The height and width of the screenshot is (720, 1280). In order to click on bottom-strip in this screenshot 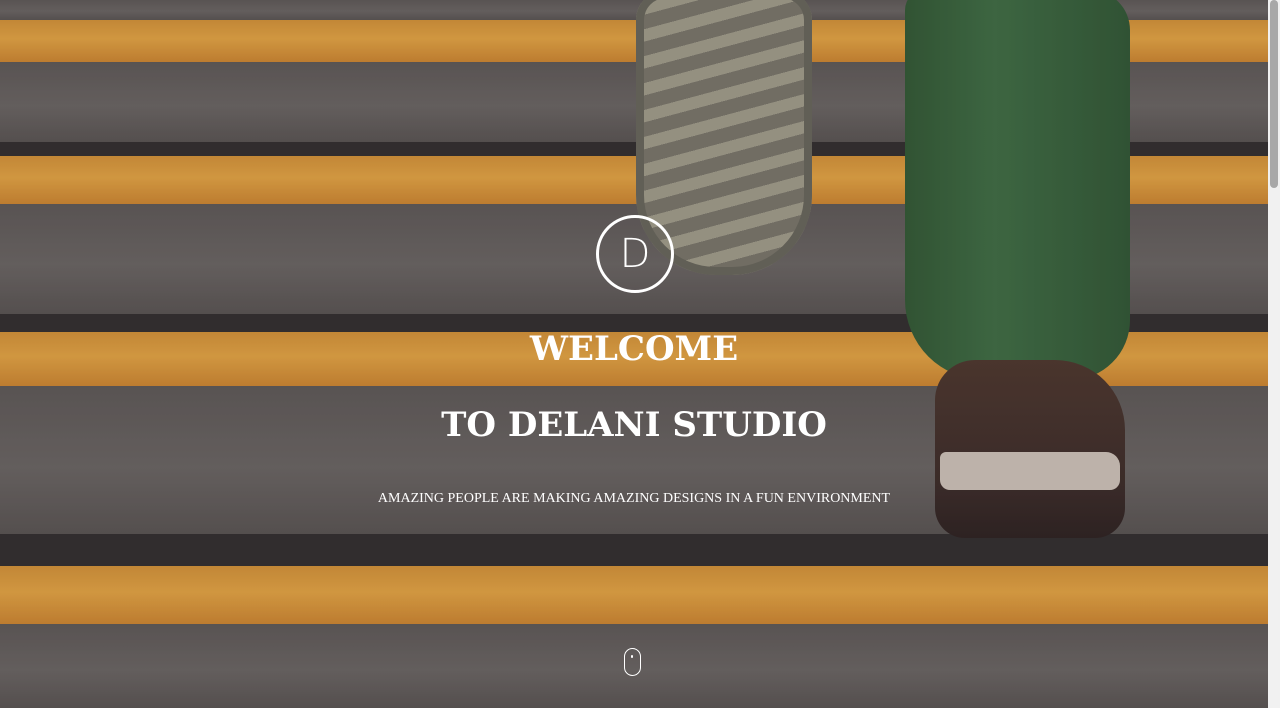, I will do `click(640, 714)`.